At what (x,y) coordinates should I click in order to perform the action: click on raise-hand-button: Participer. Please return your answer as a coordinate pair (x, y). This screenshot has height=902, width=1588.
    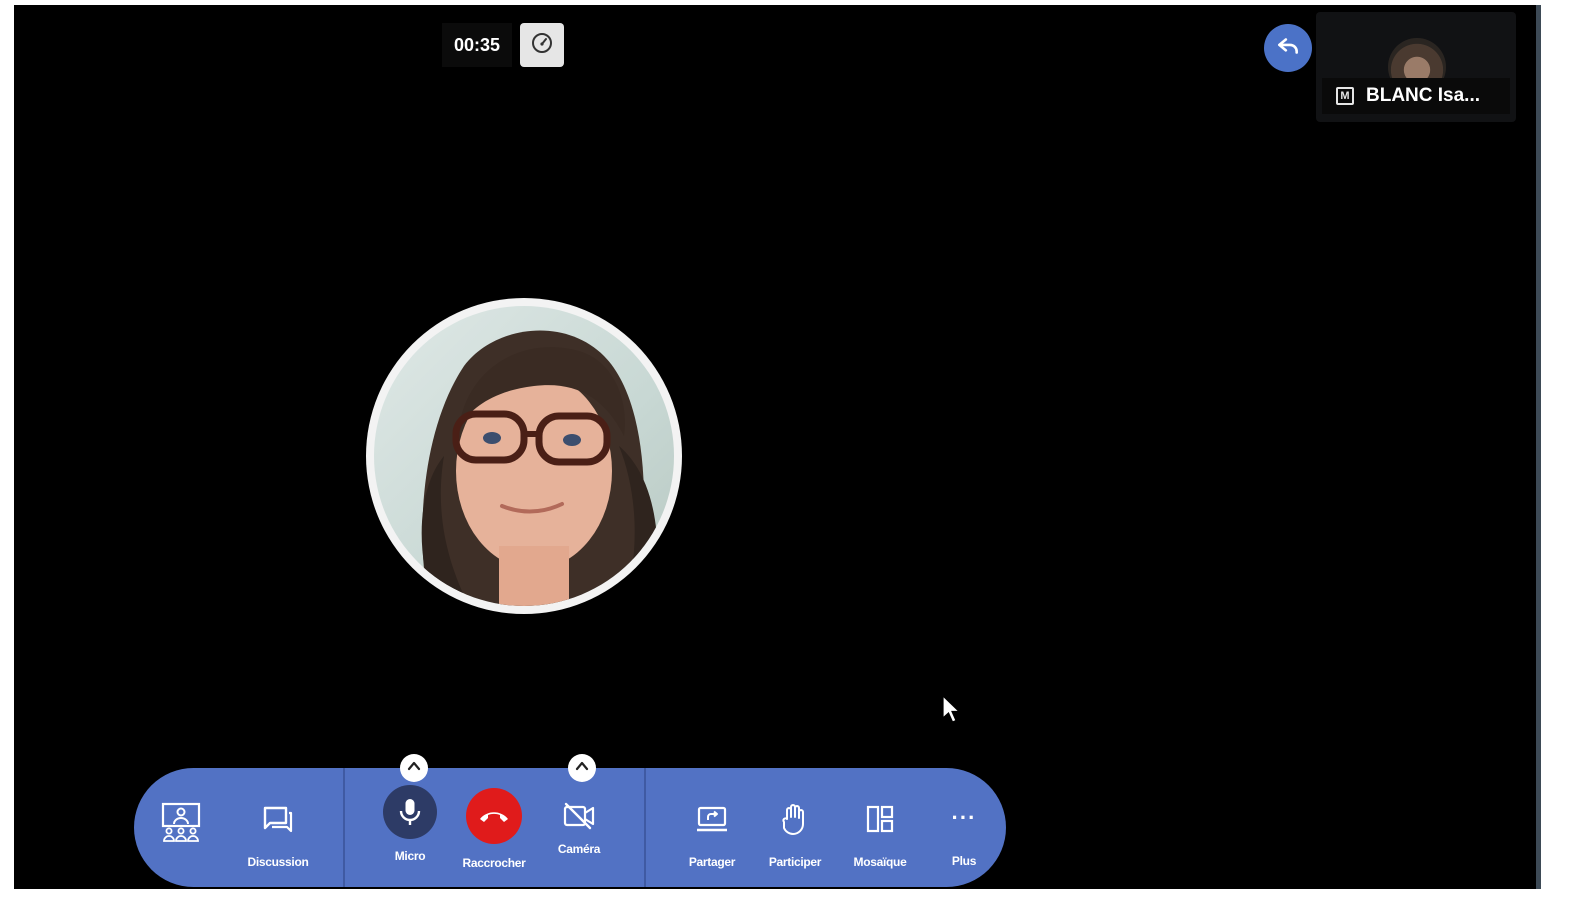
    Looking at the image, I should click on (795, 835).